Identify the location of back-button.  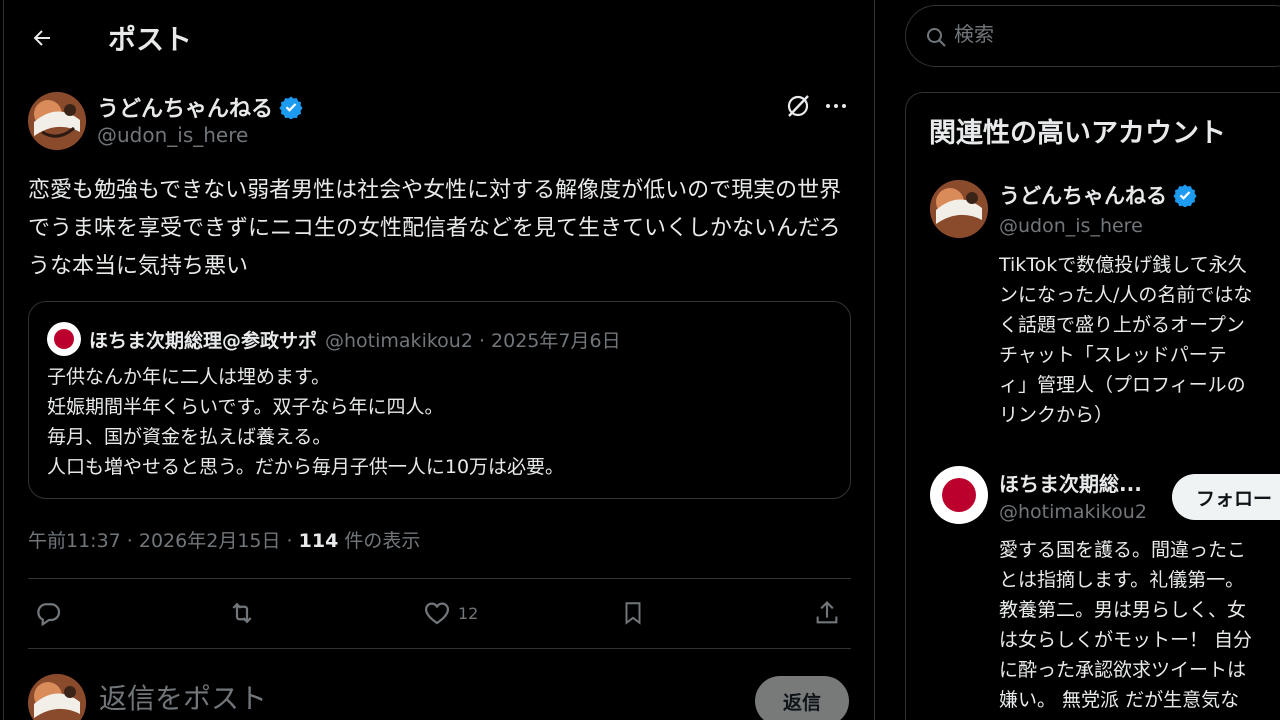
(42, 38).